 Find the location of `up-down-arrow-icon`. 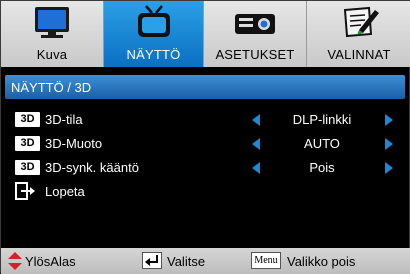

up-down-arrow-icon is located at coordinates (15, 261).